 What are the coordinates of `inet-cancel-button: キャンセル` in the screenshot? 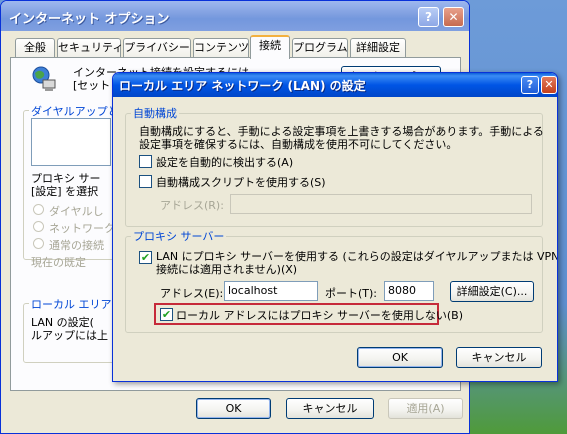 It's located at (330, 408).